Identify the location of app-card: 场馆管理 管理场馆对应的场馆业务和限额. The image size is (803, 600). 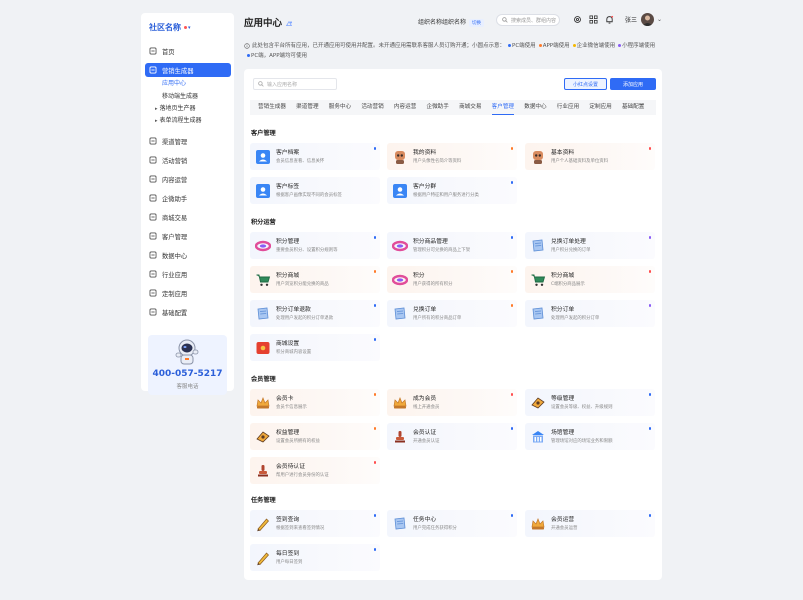
(590, 436).